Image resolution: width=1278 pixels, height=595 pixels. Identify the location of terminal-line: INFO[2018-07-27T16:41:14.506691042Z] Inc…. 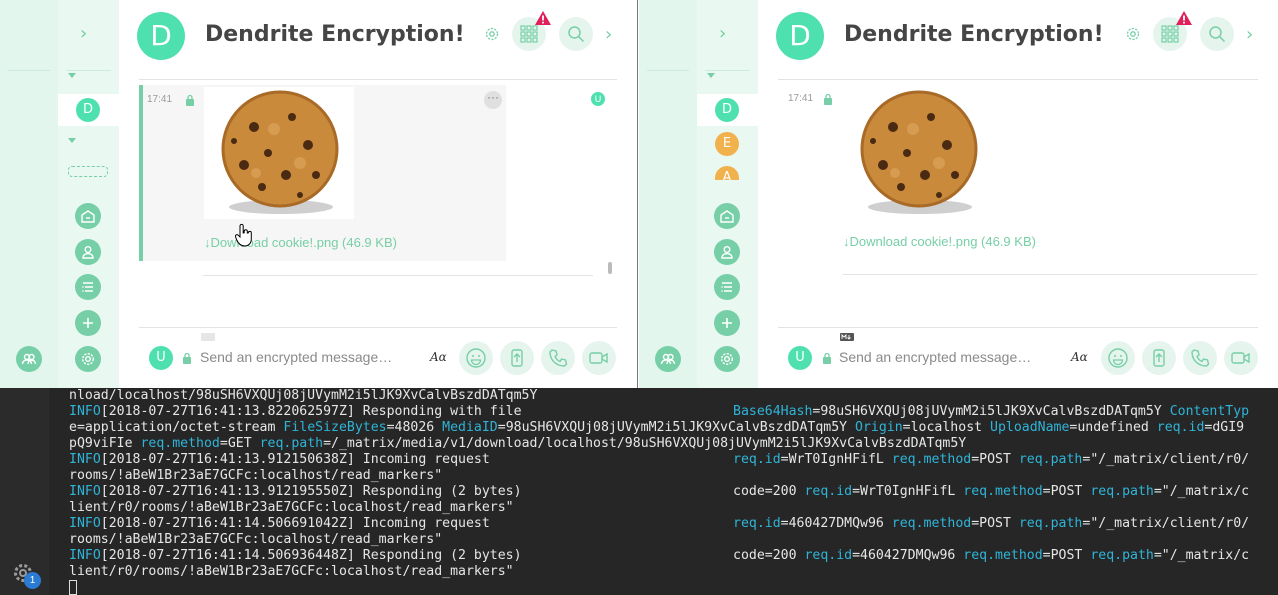
(659, 523).